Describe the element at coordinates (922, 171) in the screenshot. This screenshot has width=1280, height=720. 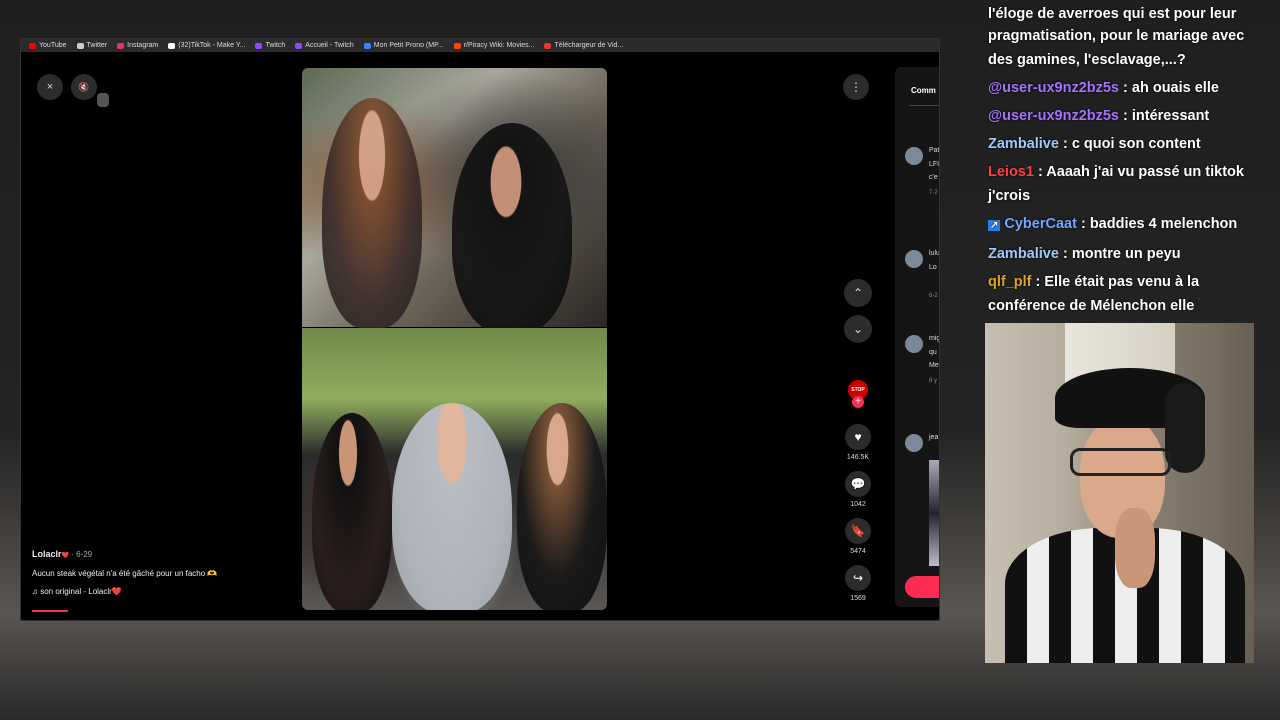
I see `comment-item: Pat LFI c'e 7-2` at that location.